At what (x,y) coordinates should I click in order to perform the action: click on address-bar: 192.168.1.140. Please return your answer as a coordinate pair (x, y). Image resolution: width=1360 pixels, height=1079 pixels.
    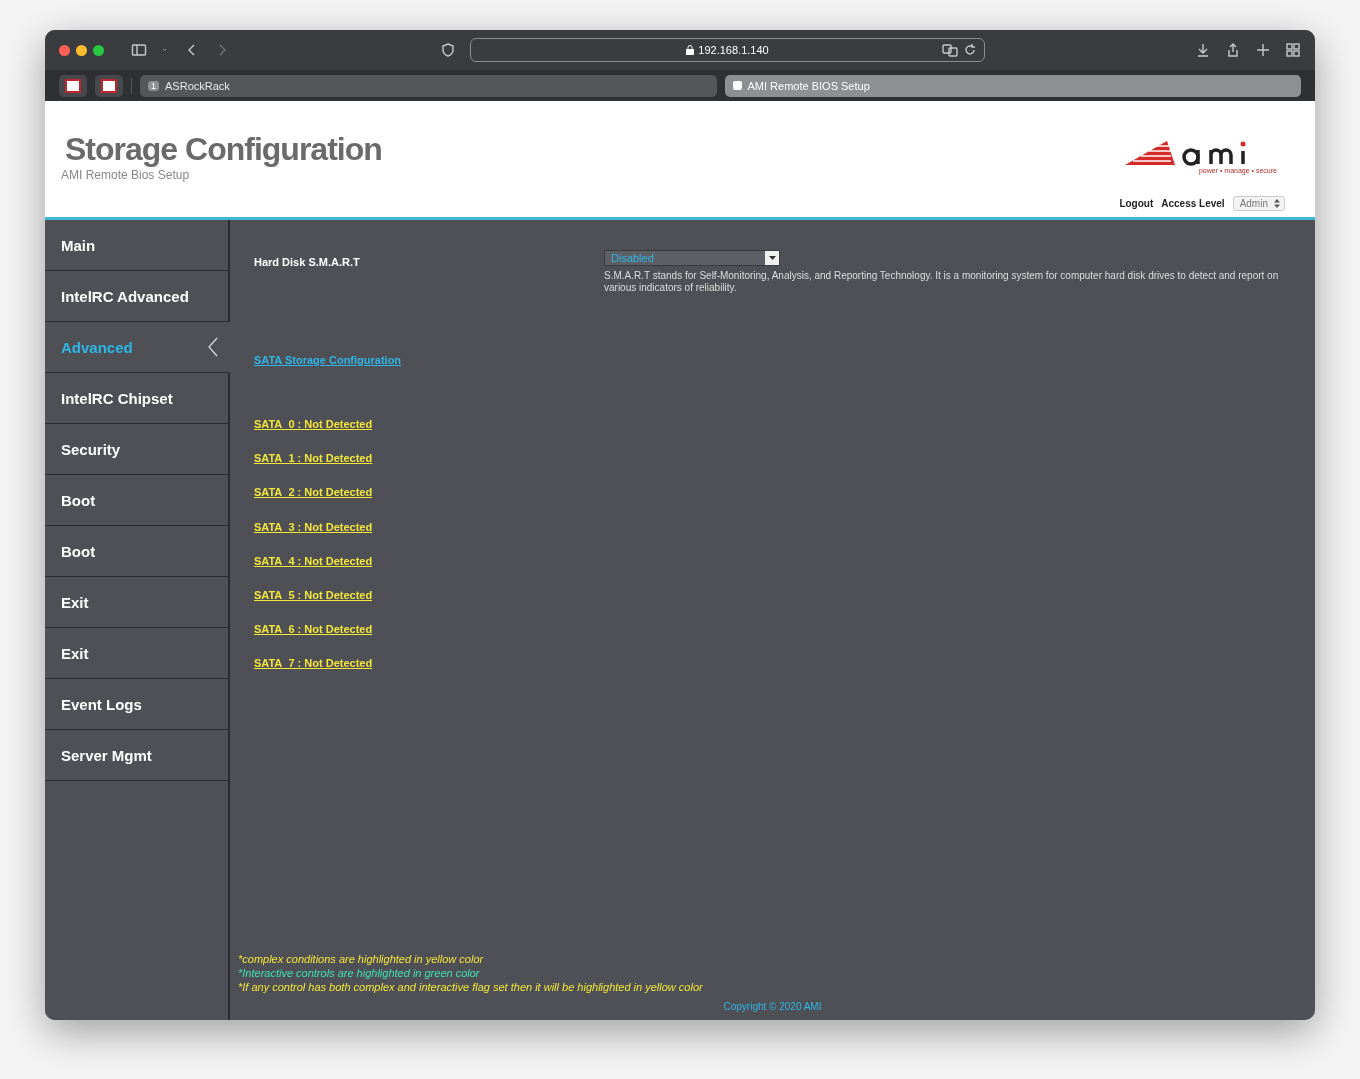
    Looking at the image, I should click on (727, 50).